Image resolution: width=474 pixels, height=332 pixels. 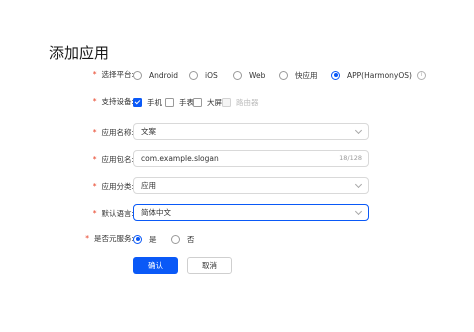 I want to click on category-label-text: 应用分类:, so click(x=117, y=186).